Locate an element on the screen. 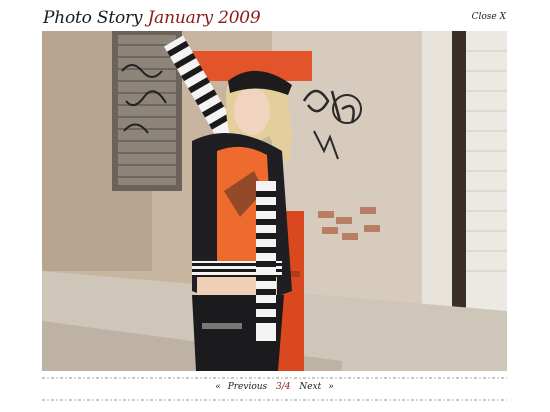  next-button: Next » is located at coordinates (316, 387).